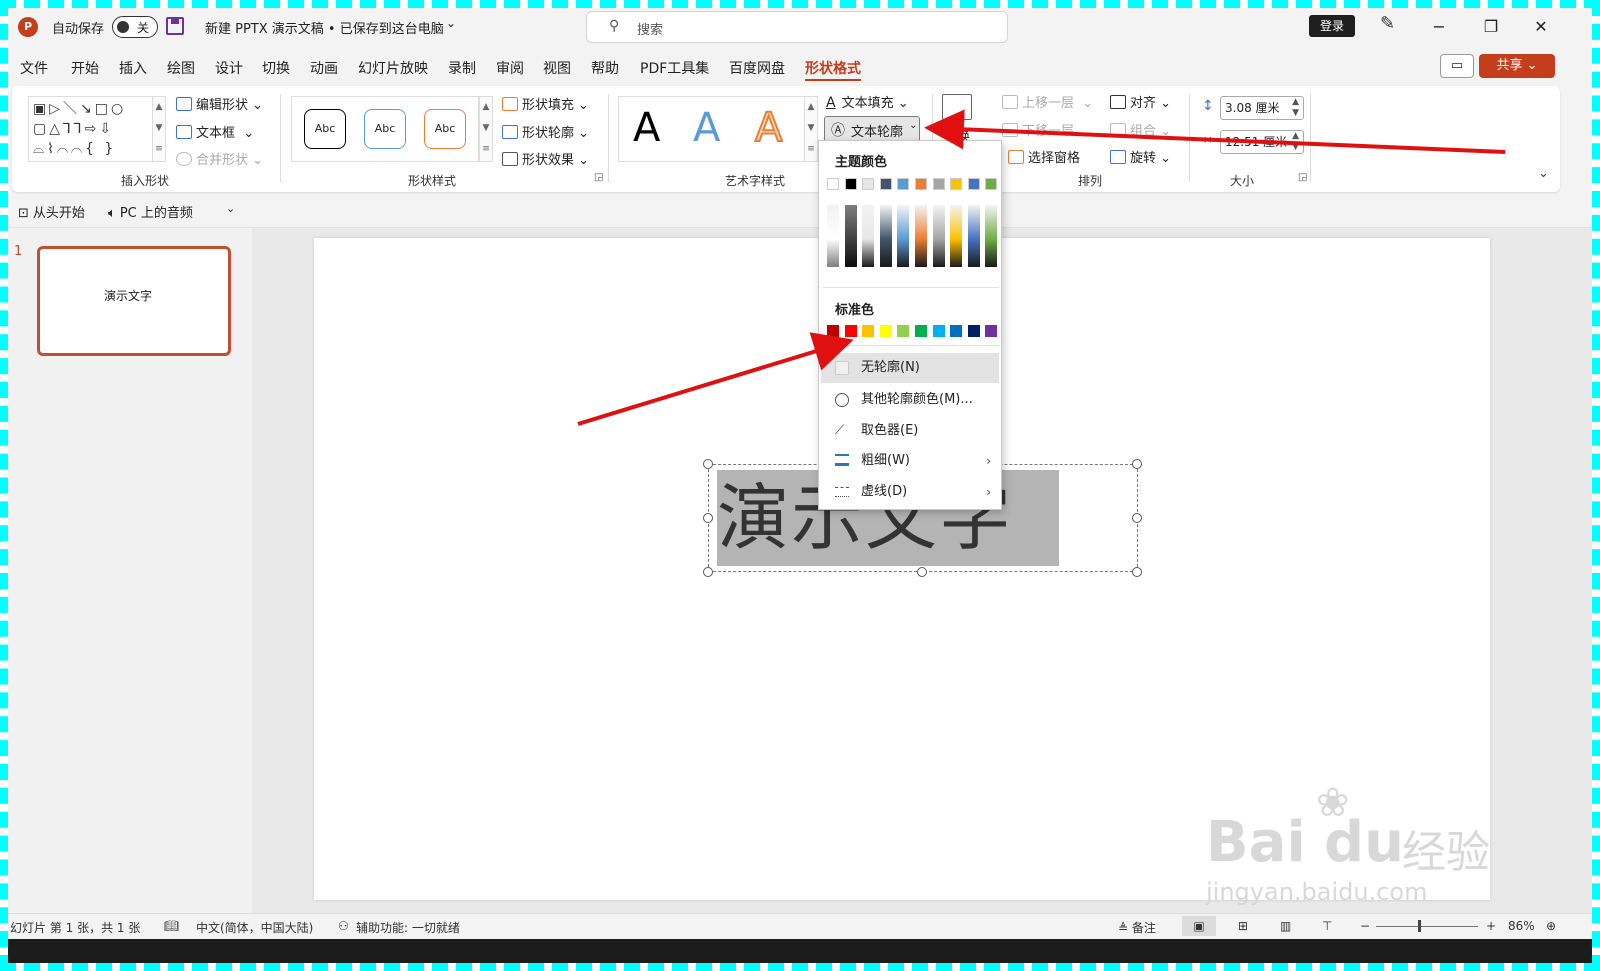  What do you see at coordinates (1262, 142) in the screenshot?
I see `width-input: 12.51 厘米 ▲ ▼` at bounding box center [1262, 142].